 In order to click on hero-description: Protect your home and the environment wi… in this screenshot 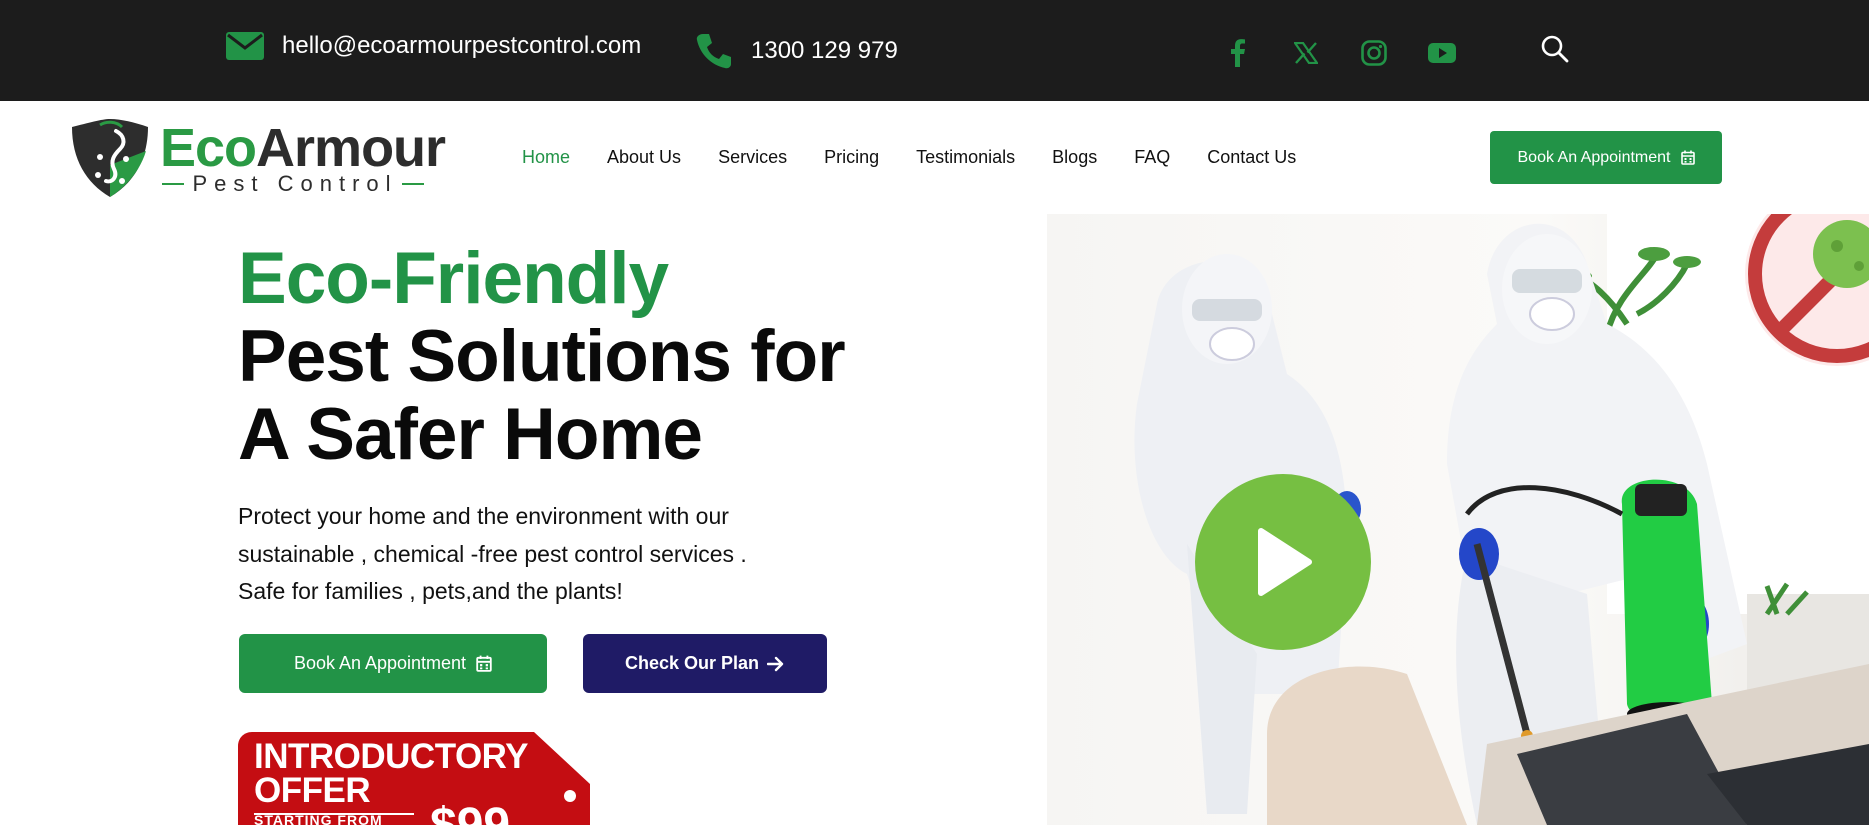, I will do `click(492, 553)`.